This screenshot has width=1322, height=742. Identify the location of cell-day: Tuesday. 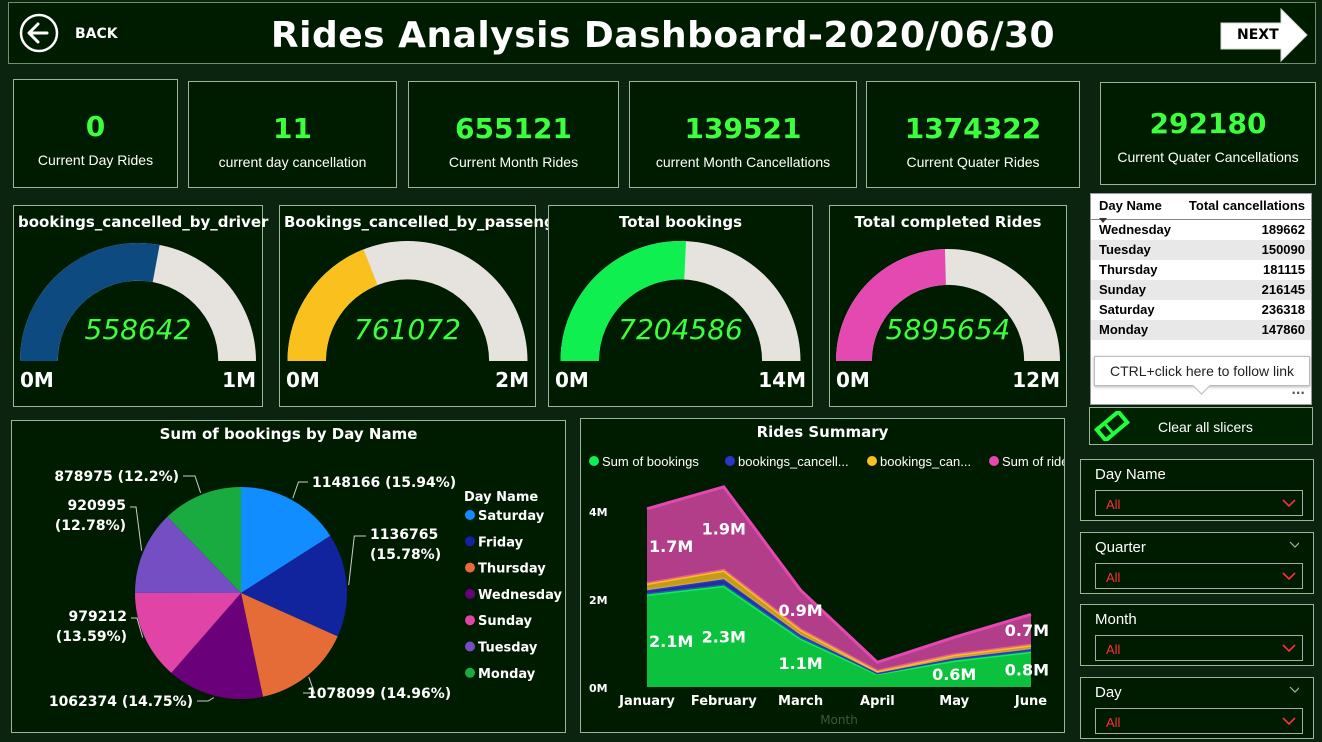
(1134, 250).